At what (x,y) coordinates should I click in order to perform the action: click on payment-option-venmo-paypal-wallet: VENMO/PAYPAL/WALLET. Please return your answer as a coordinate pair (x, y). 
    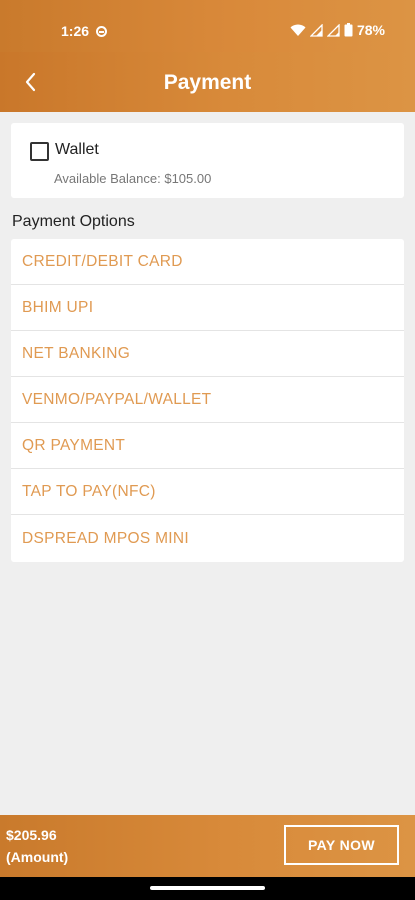
    Looking at the image, I should click on (207, 400).